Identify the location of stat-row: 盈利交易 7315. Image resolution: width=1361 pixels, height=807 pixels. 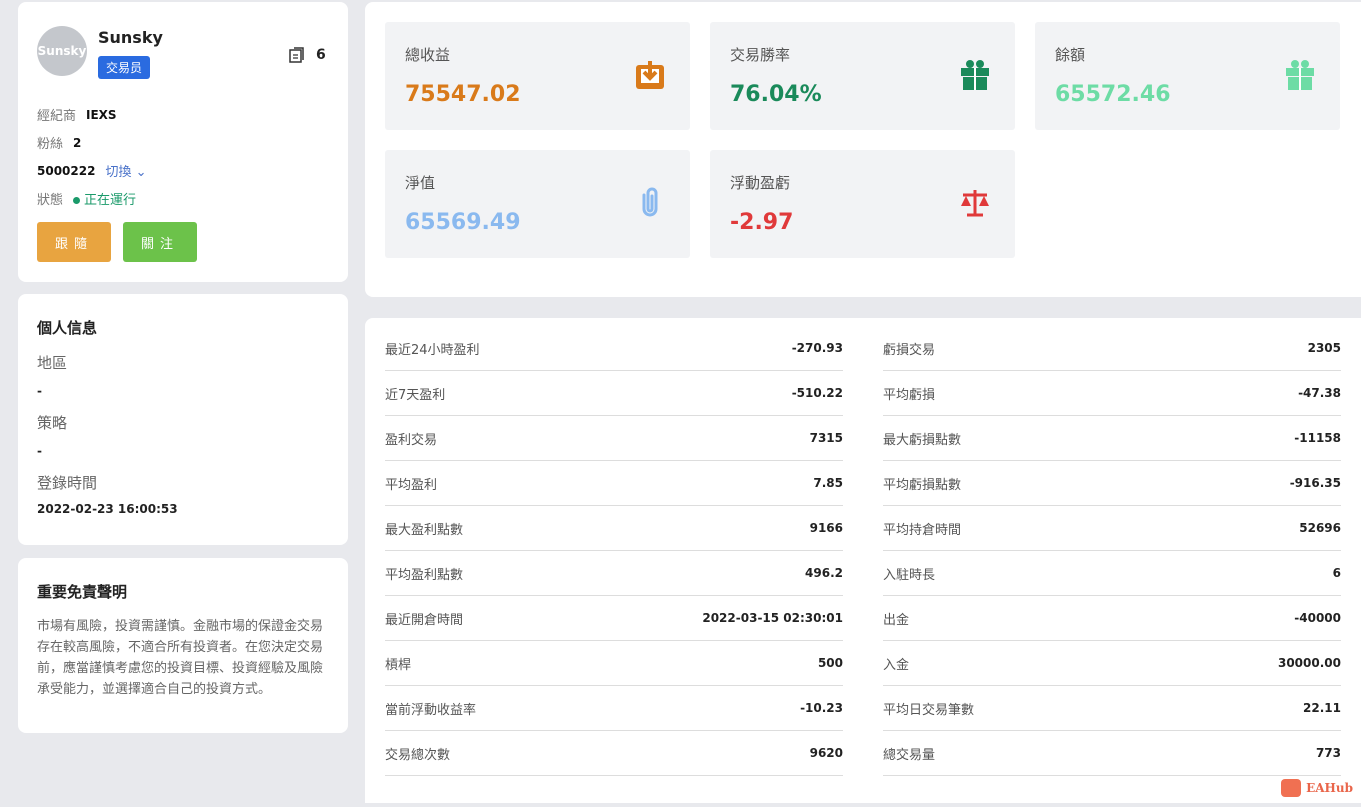
(614, 438).